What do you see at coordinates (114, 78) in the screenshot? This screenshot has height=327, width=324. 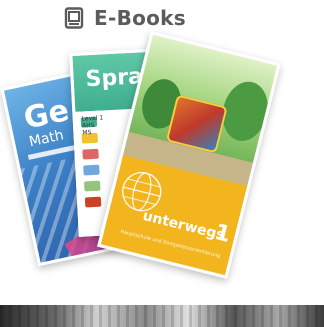 I see `book-title: Spra` at bounding box center [114, 78].